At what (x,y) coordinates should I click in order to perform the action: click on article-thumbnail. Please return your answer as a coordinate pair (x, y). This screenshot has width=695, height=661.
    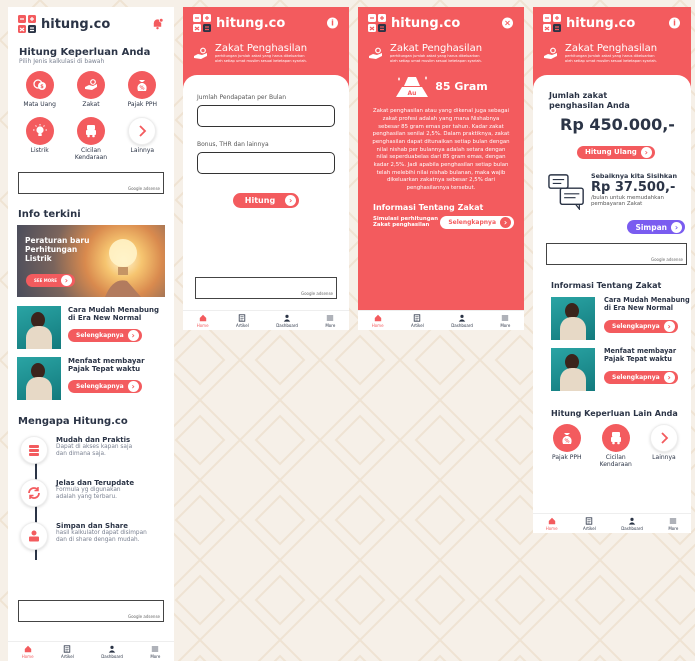
    Looking at the image, I should click on (573, 370).